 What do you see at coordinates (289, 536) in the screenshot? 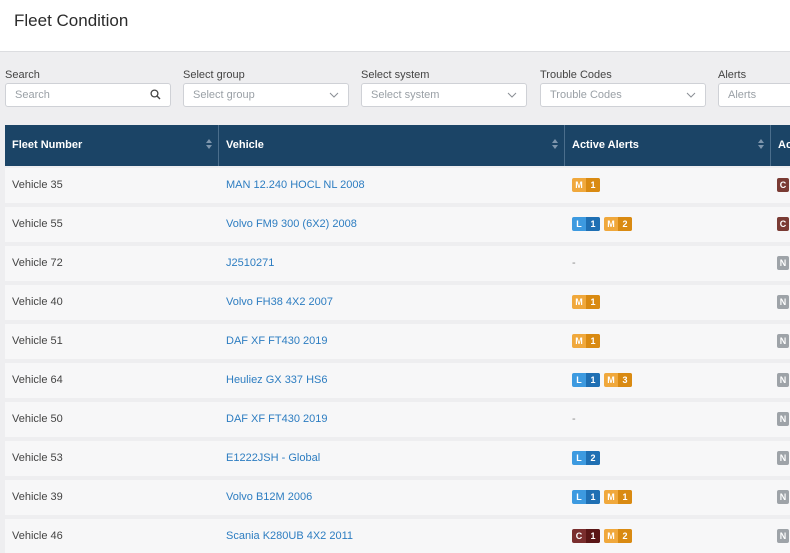
I see `vehicle-link: Scania K280UB 4X2 2011` at bounding box center [289, 536].